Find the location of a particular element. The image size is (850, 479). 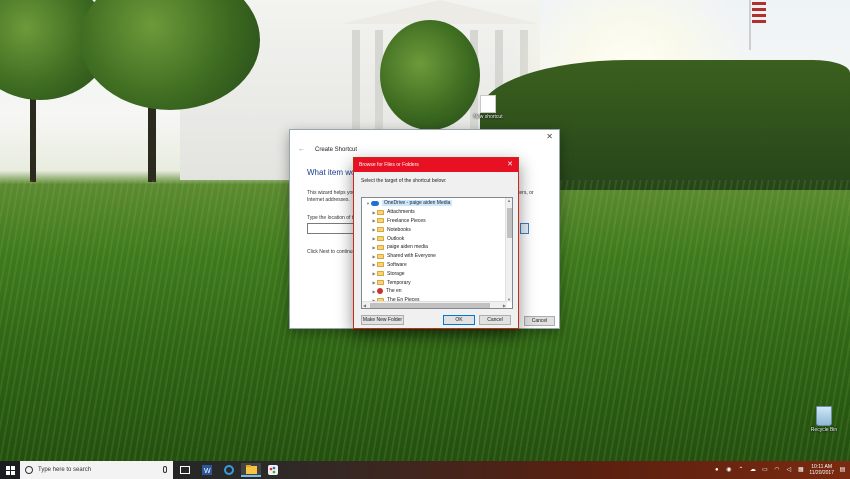

wizard-header: ← Create Shortcut is located at coordinates (327, 149).